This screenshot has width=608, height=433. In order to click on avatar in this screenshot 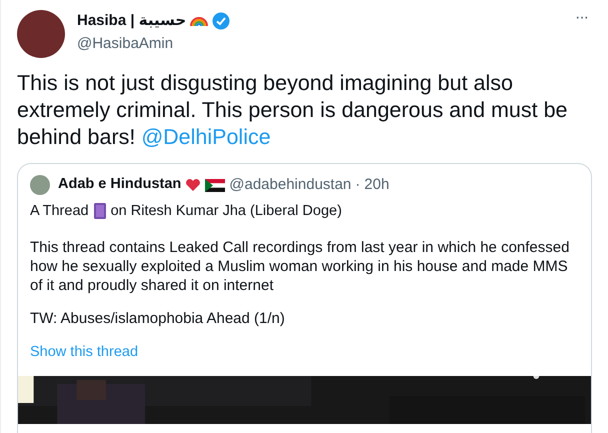, I will do `click(41, 34)`.